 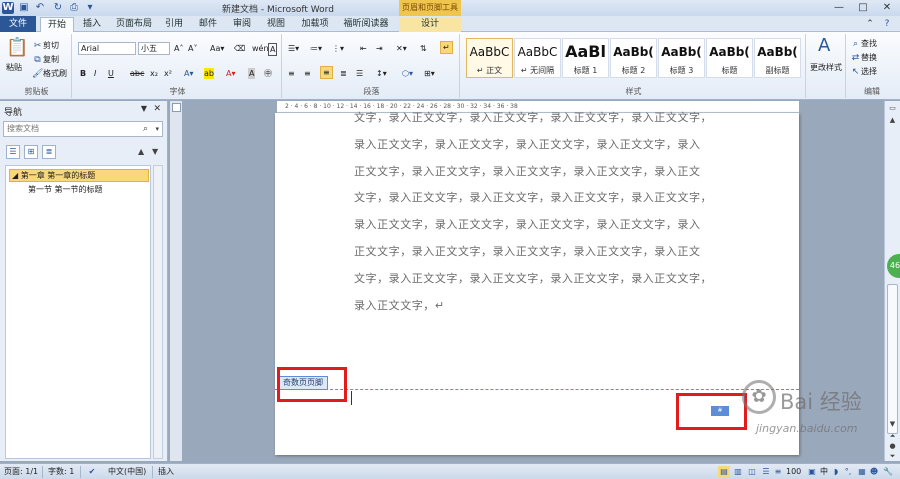 What do you see at coordinates (429, 73) in the screenshot?
I see `borders-icon: ⊞▾` at bounding box center [429, 73].